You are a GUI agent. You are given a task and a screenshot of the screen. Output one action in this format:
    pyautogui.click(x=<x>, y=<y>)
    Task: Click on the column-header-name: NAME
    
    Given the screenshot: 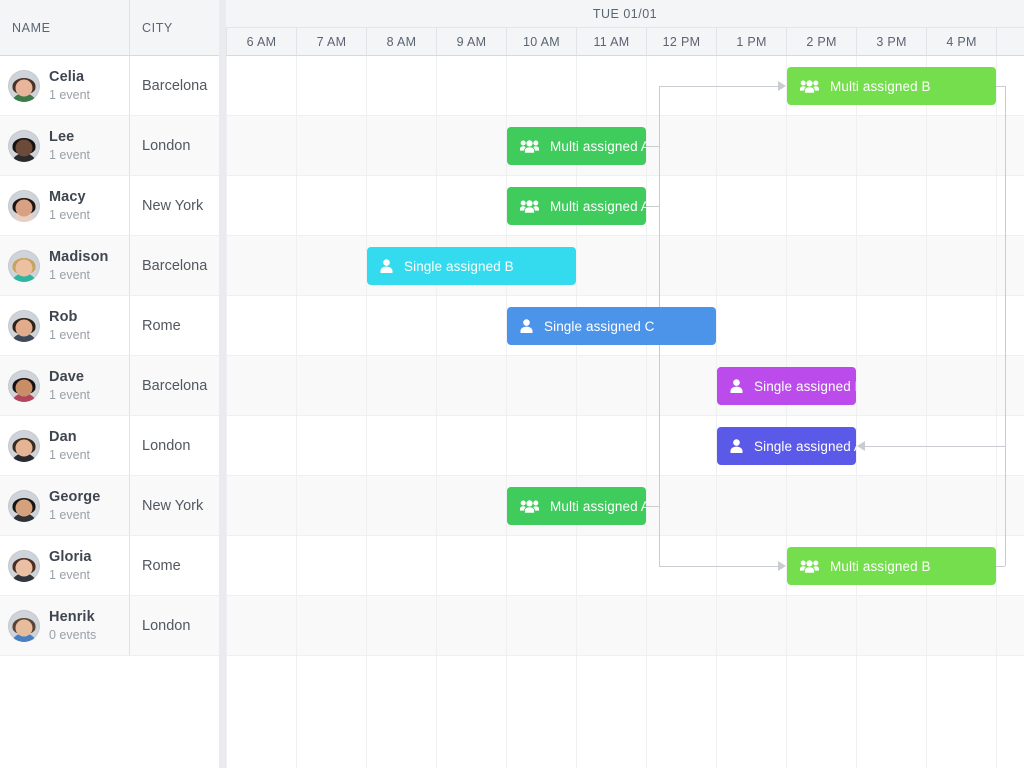 What is the action you would take?
    pyautogui.click(x=65, y=27)
    